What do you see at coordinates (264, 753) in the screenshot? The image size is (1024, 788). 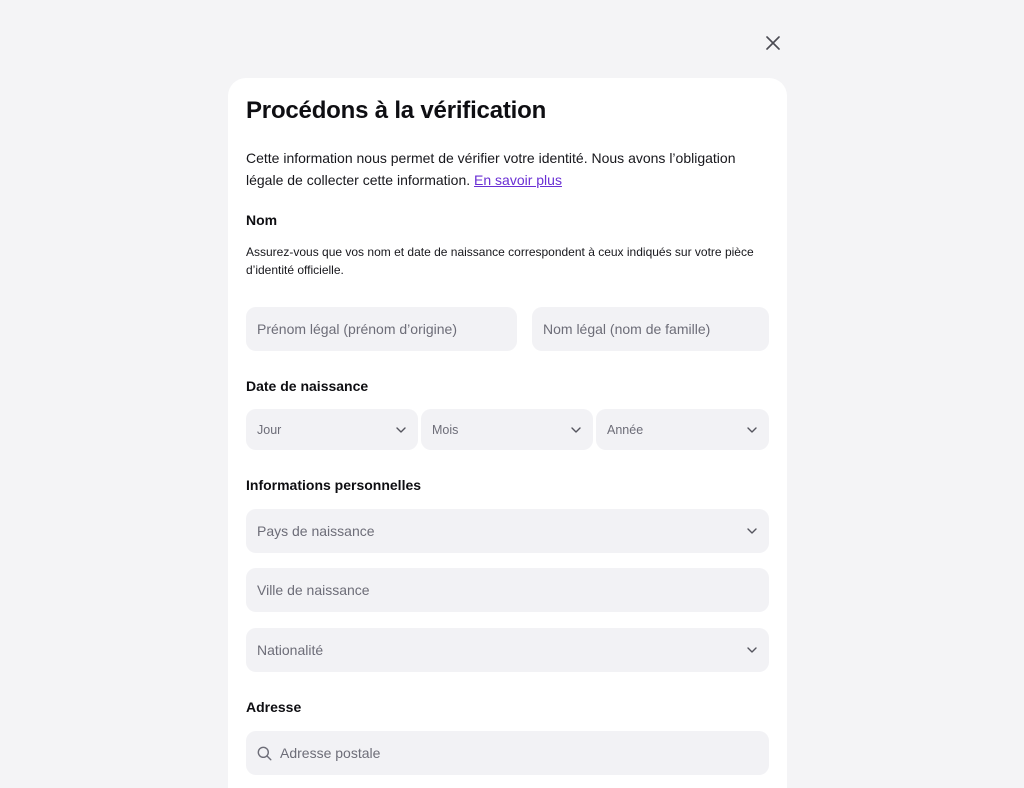 I see `search-icon` at bounding box center [264, 753].